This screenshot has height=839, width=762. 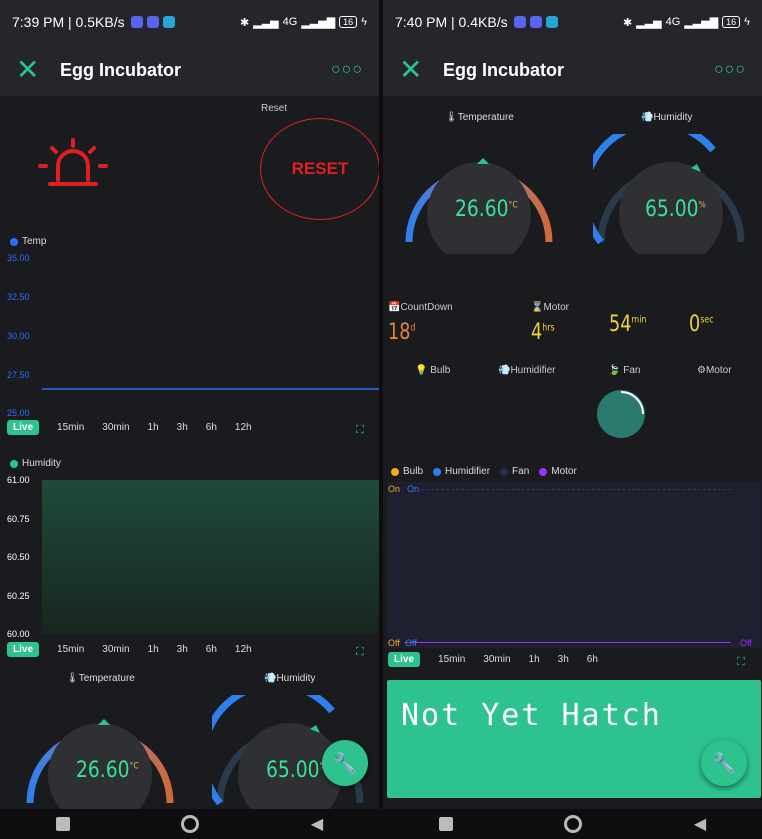 I want to click on countdown-label: 📅CountDown, so click(x=420, y=307).